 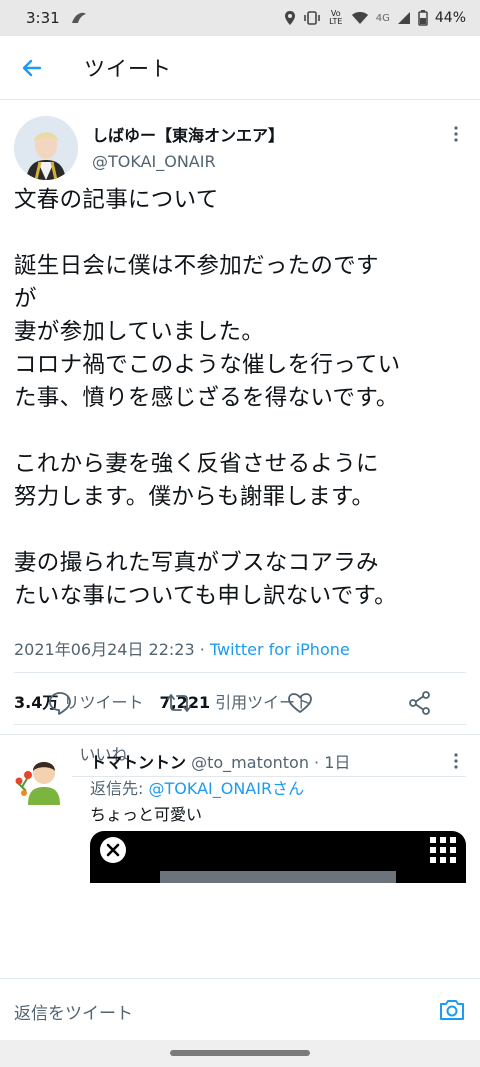 What do you see at coordinates (456, 761) in the screenshot?
I see `reply-more-options-icon` at bounding box center [456, 761].